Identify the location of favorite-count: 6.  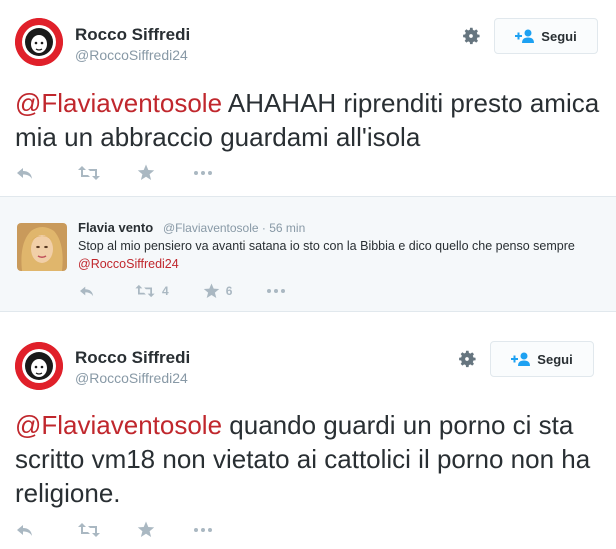
(229, 291).